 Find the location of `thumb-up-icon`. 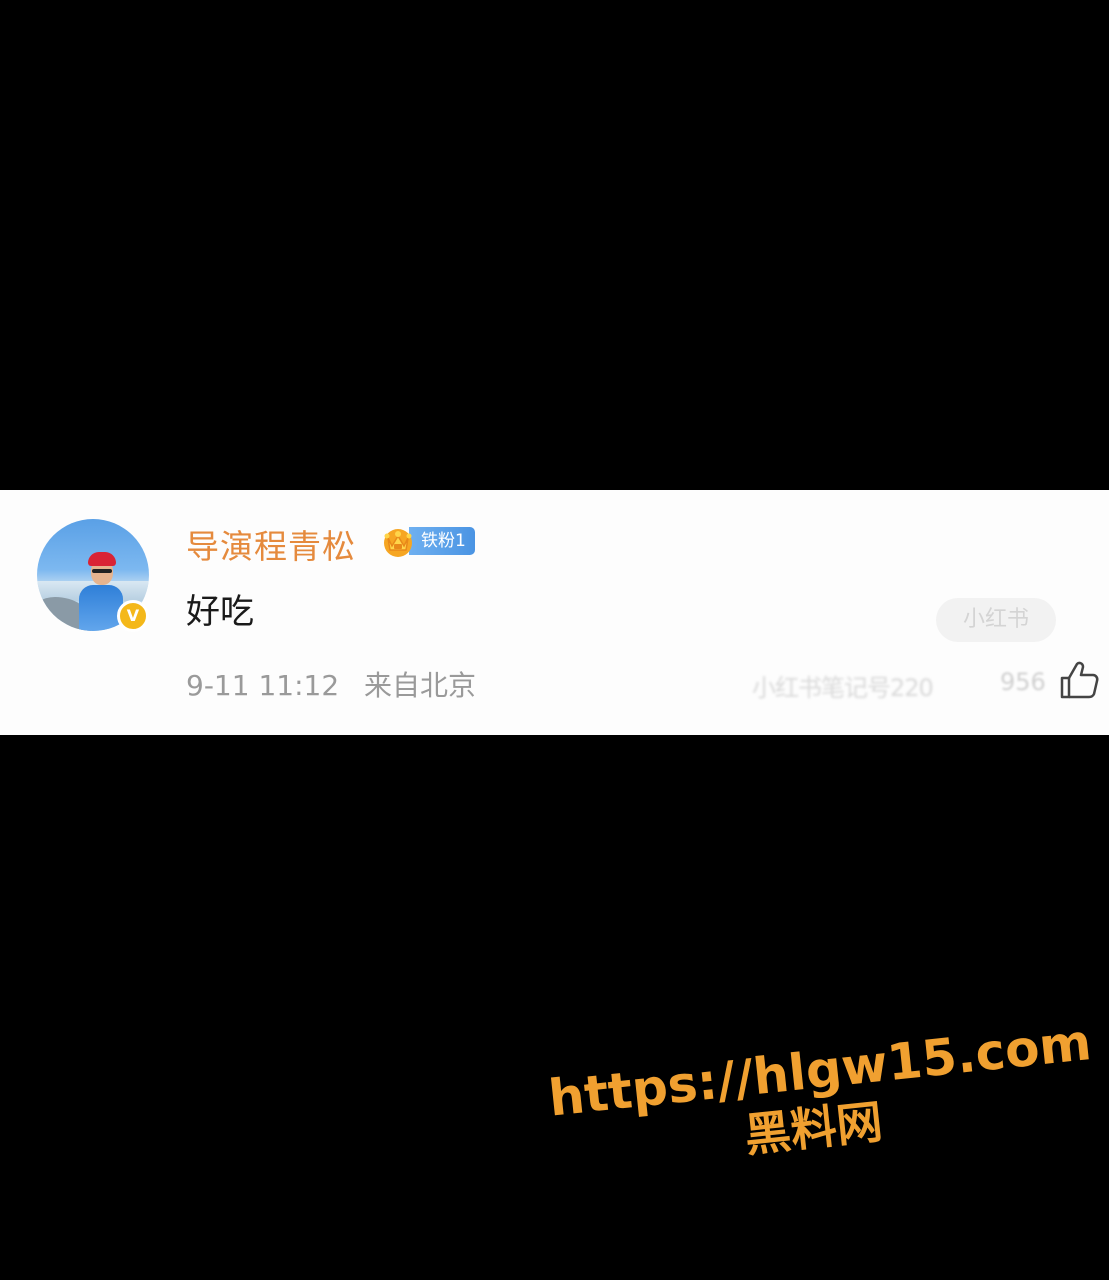

thumb-up-icon is located at coordinates (1079, 680).